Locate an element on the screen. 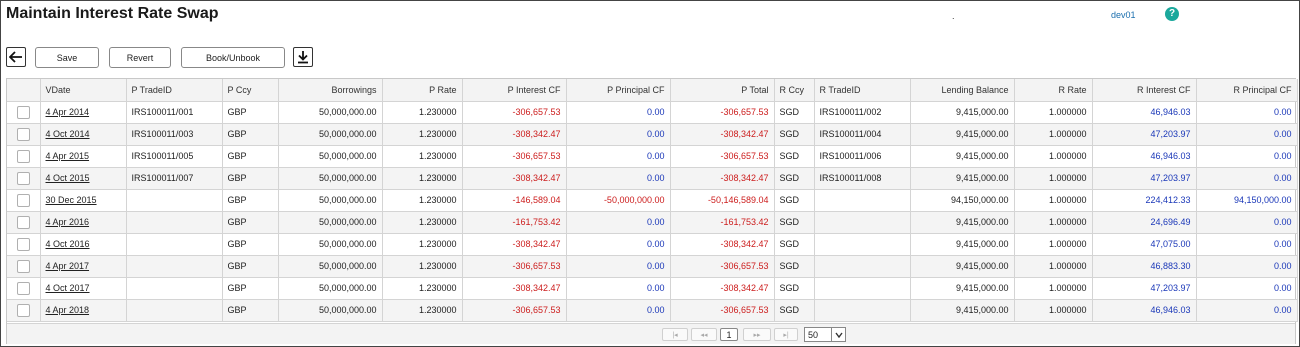 This screenshot has height=347, width=1300. column-header-p-ccy: P Ccy is located at coordinates (250, 90).